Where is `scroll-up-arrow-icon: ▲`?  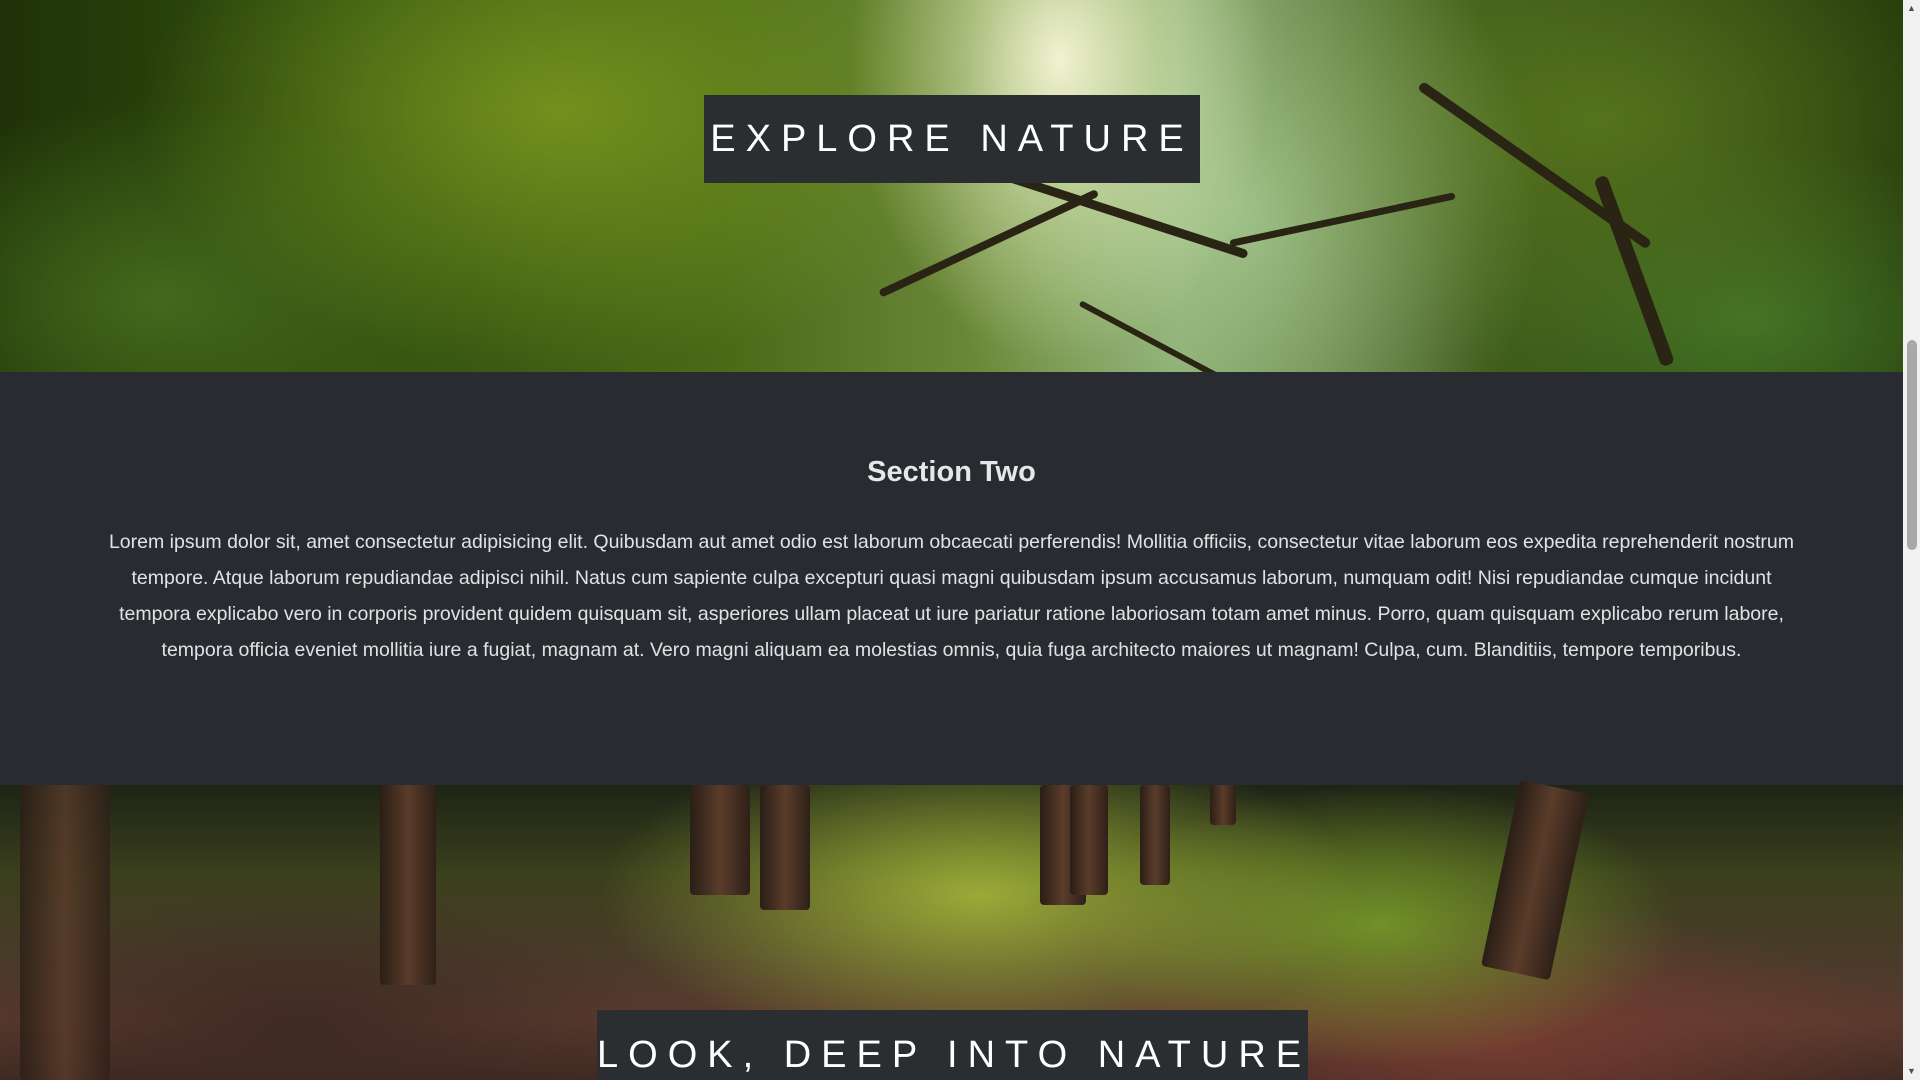
scroll-up-arrow-icon: ▲ is located at coordinates (1911, 8).